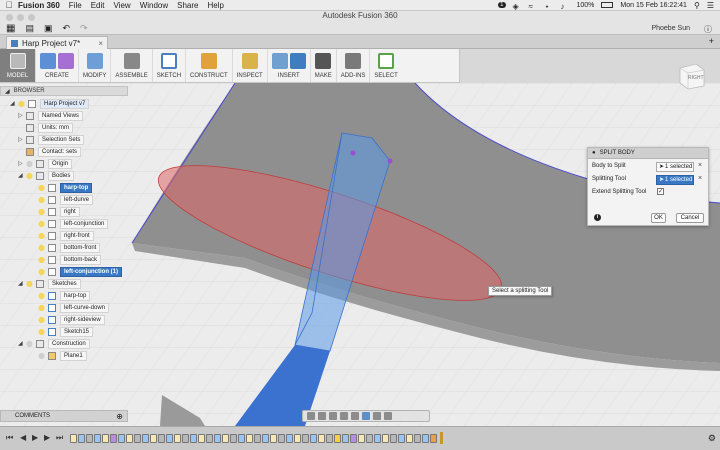 The height and width of the screenshot is (450, 720). What do you see at coordinates (94, 61) in the screenshot?
I see `modify-press-pull-icon` at bounding box center [94, 61].